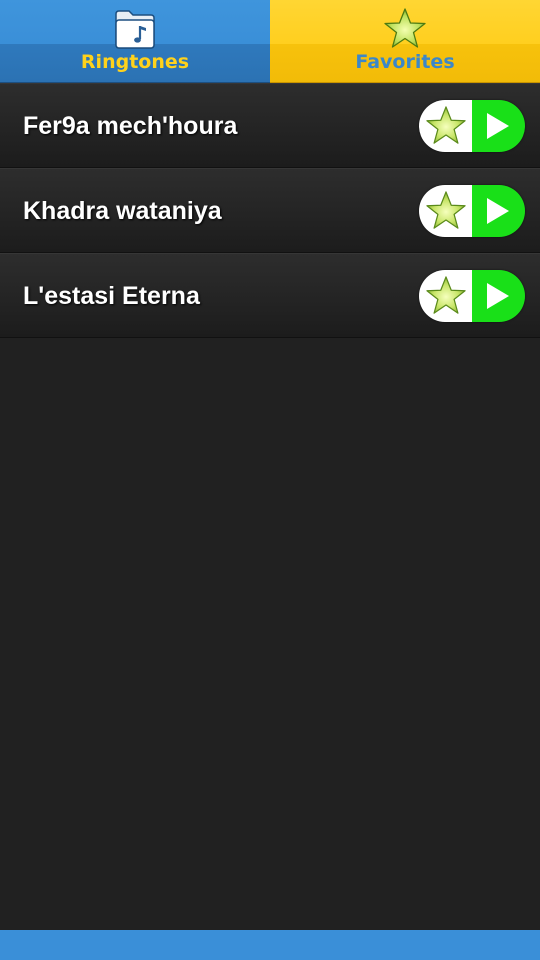 The width and height of the screenshot is (540, 960). I want to click on folder-music-icon, so click(135, 29).